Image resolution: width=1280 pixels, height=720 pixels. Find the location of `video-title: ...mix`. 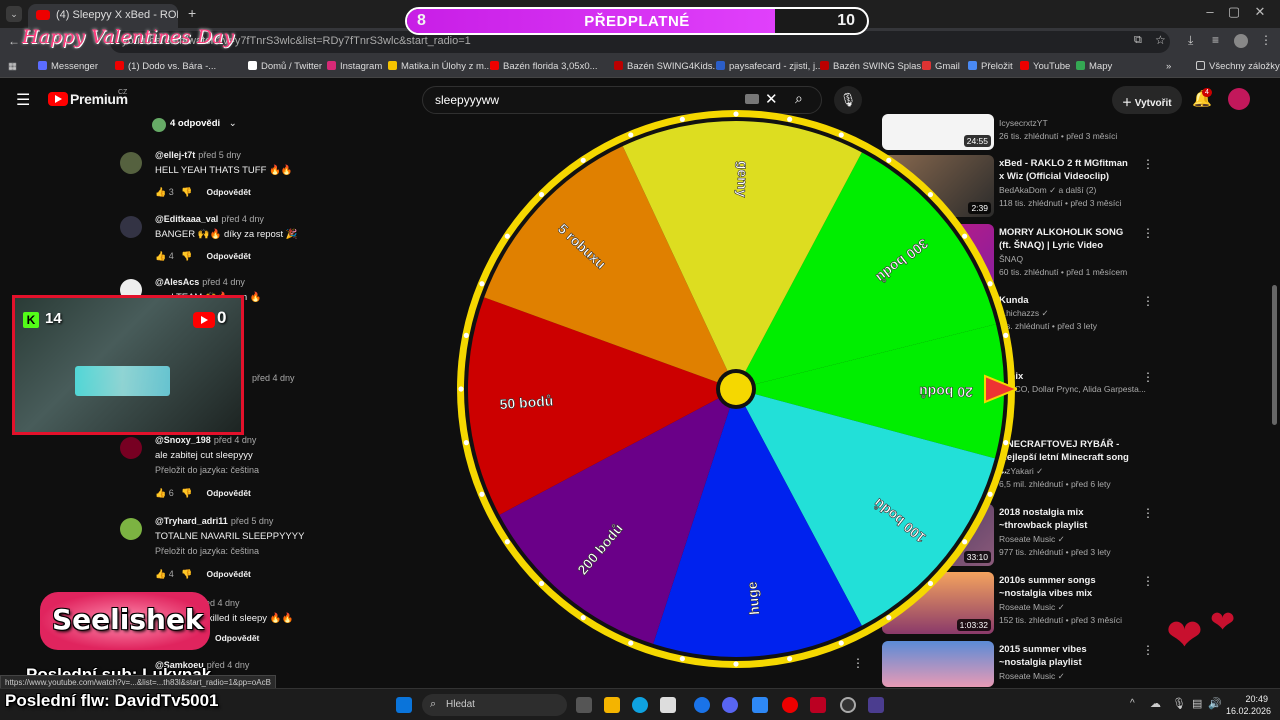

video-title: ...mix is located at coordinates (1065, 376).